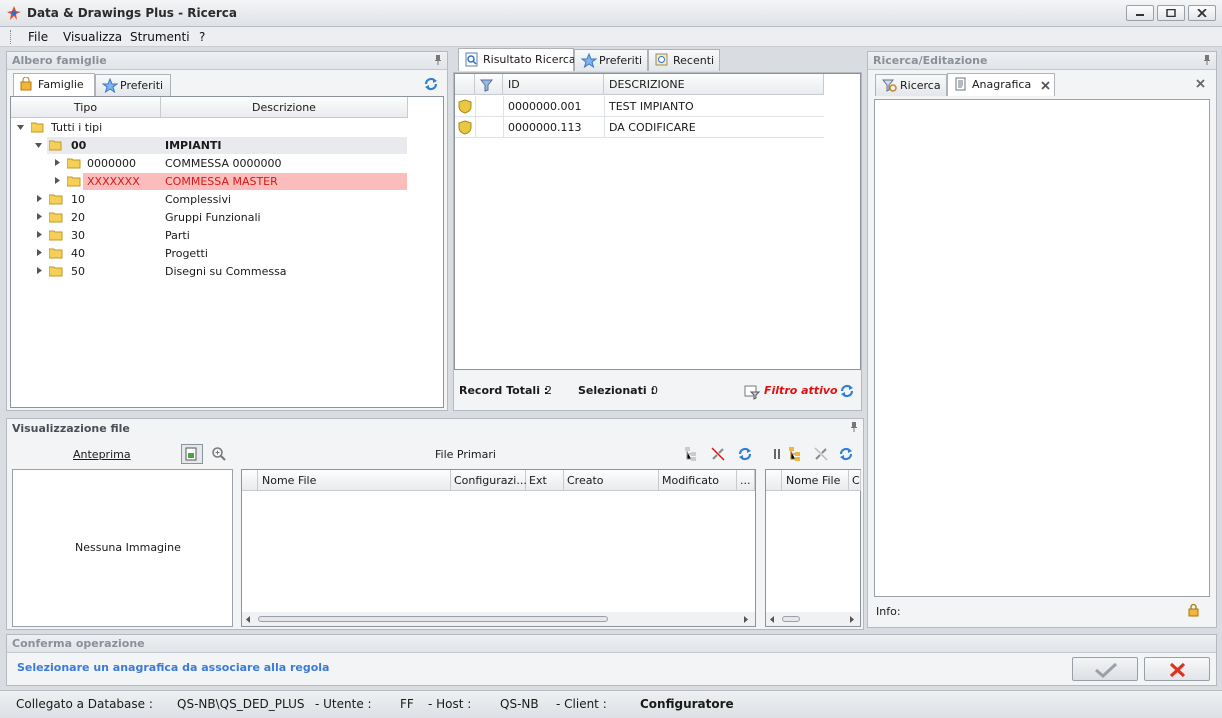 Image resolution: width=1222 pixels, height=718 pixels. I want to click on column-header-creato: Creato, so click(611, 480).